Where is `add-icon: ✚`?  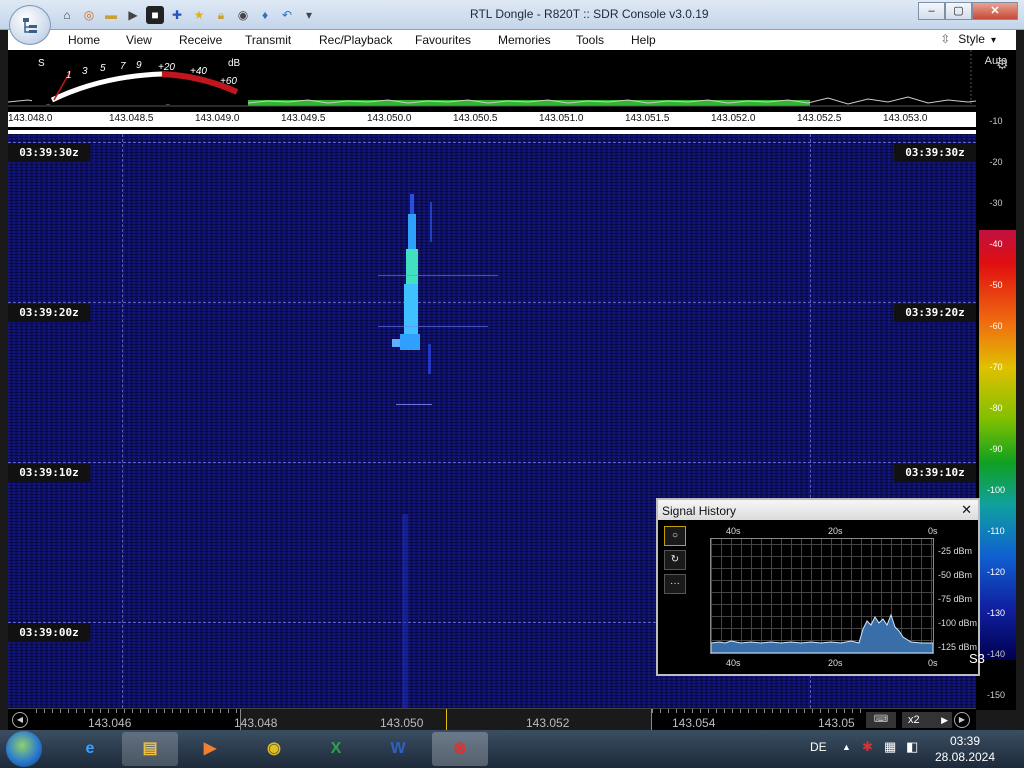
add-icon: ✚ is located at coordinates (177, 15).